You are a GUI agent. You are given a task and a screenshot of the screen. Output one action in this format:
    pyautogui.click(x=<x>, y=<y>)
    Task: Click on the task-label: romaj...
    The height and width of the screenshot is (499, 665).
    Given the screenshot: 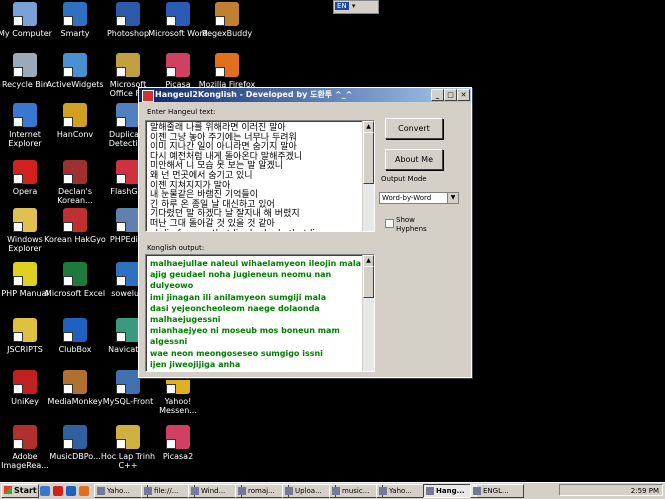 What is the action you would take?
    pyautogui.click(x=261, y=491)
    